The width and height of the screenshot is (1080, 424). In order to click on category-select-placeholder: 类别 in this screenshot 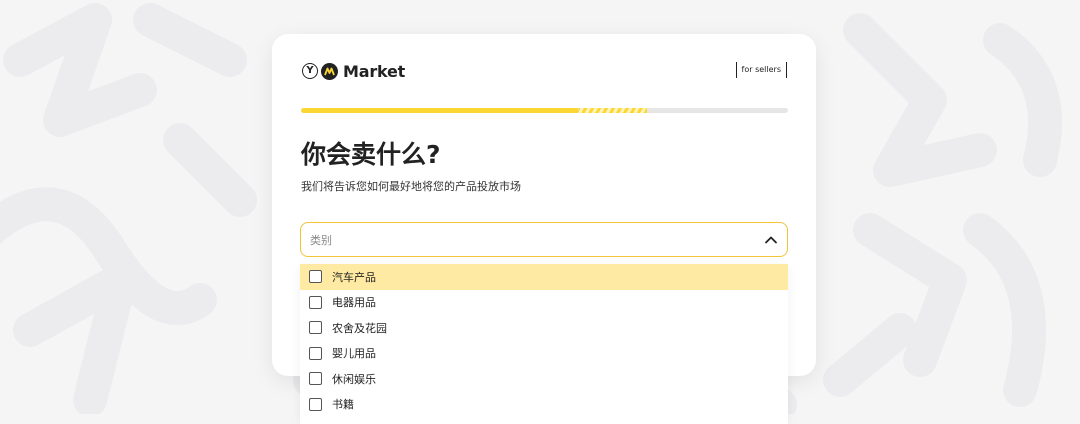, I will do `click(321, 240)`.